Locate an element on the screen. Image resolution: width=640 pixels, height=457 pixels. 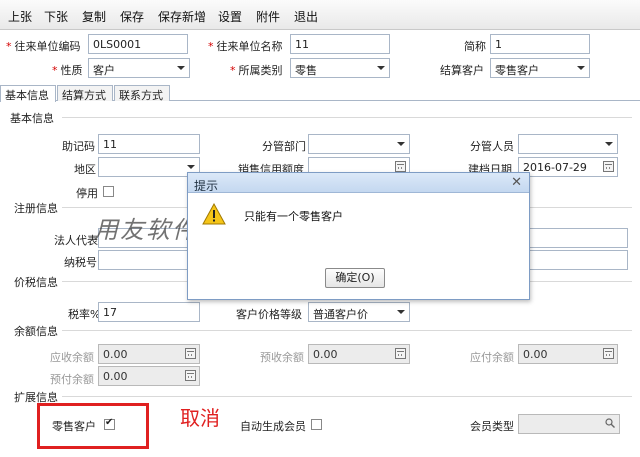
section-basic-info: 基本信息 is located at coordinates (32, 118).